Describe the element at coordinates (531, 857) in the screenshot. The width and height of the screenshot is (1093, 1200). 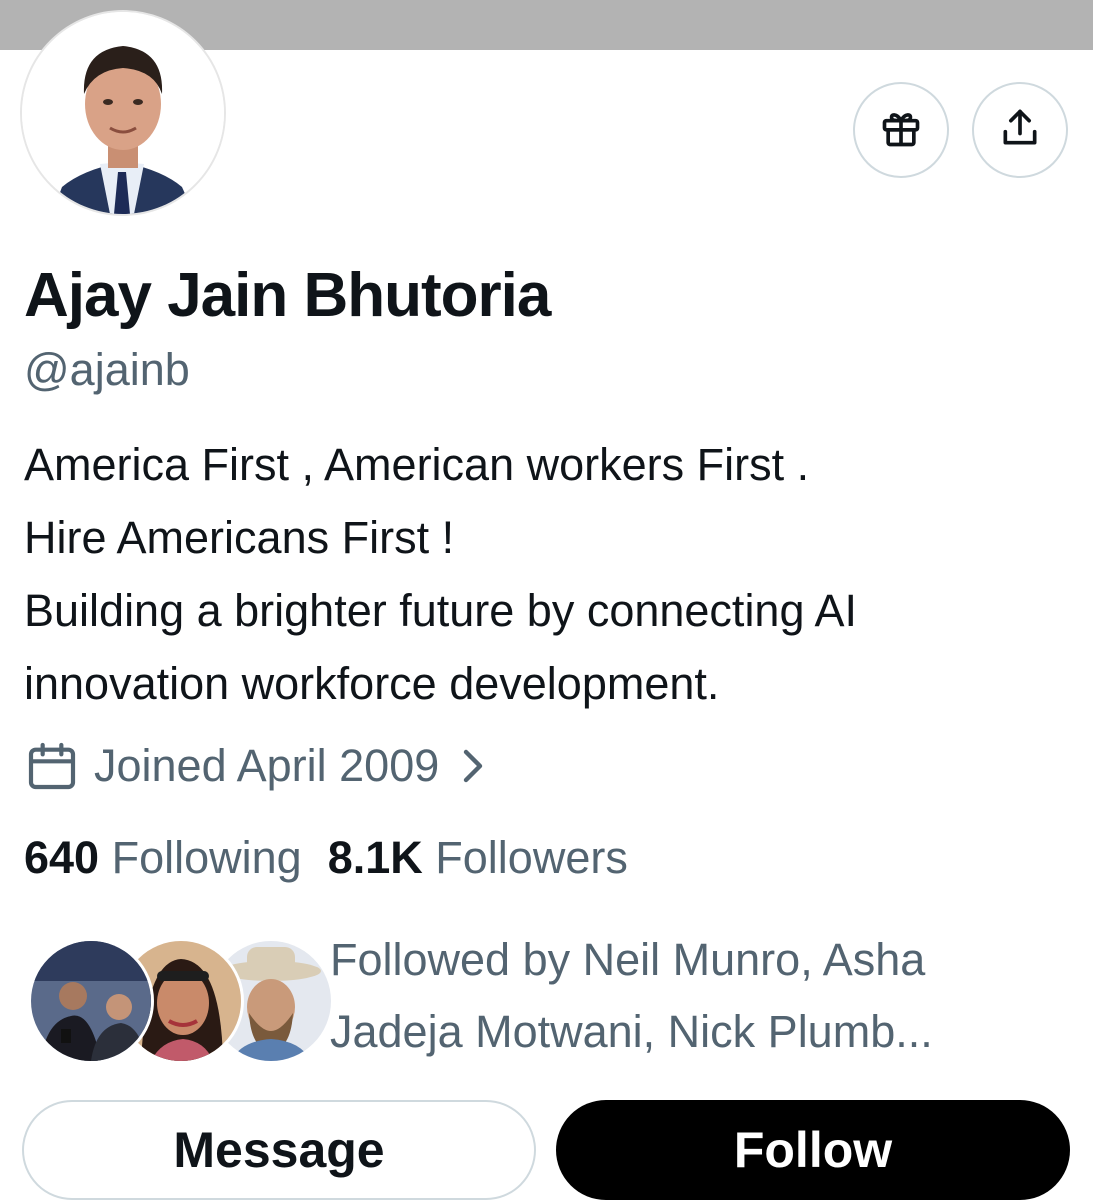
I see `followers-label: Followers` at that location.